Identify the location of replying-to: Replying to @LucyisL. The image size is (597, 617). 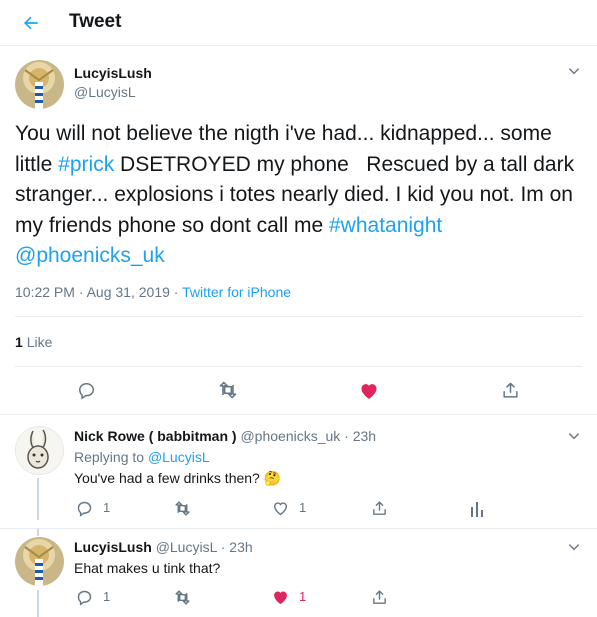
(142, 457).